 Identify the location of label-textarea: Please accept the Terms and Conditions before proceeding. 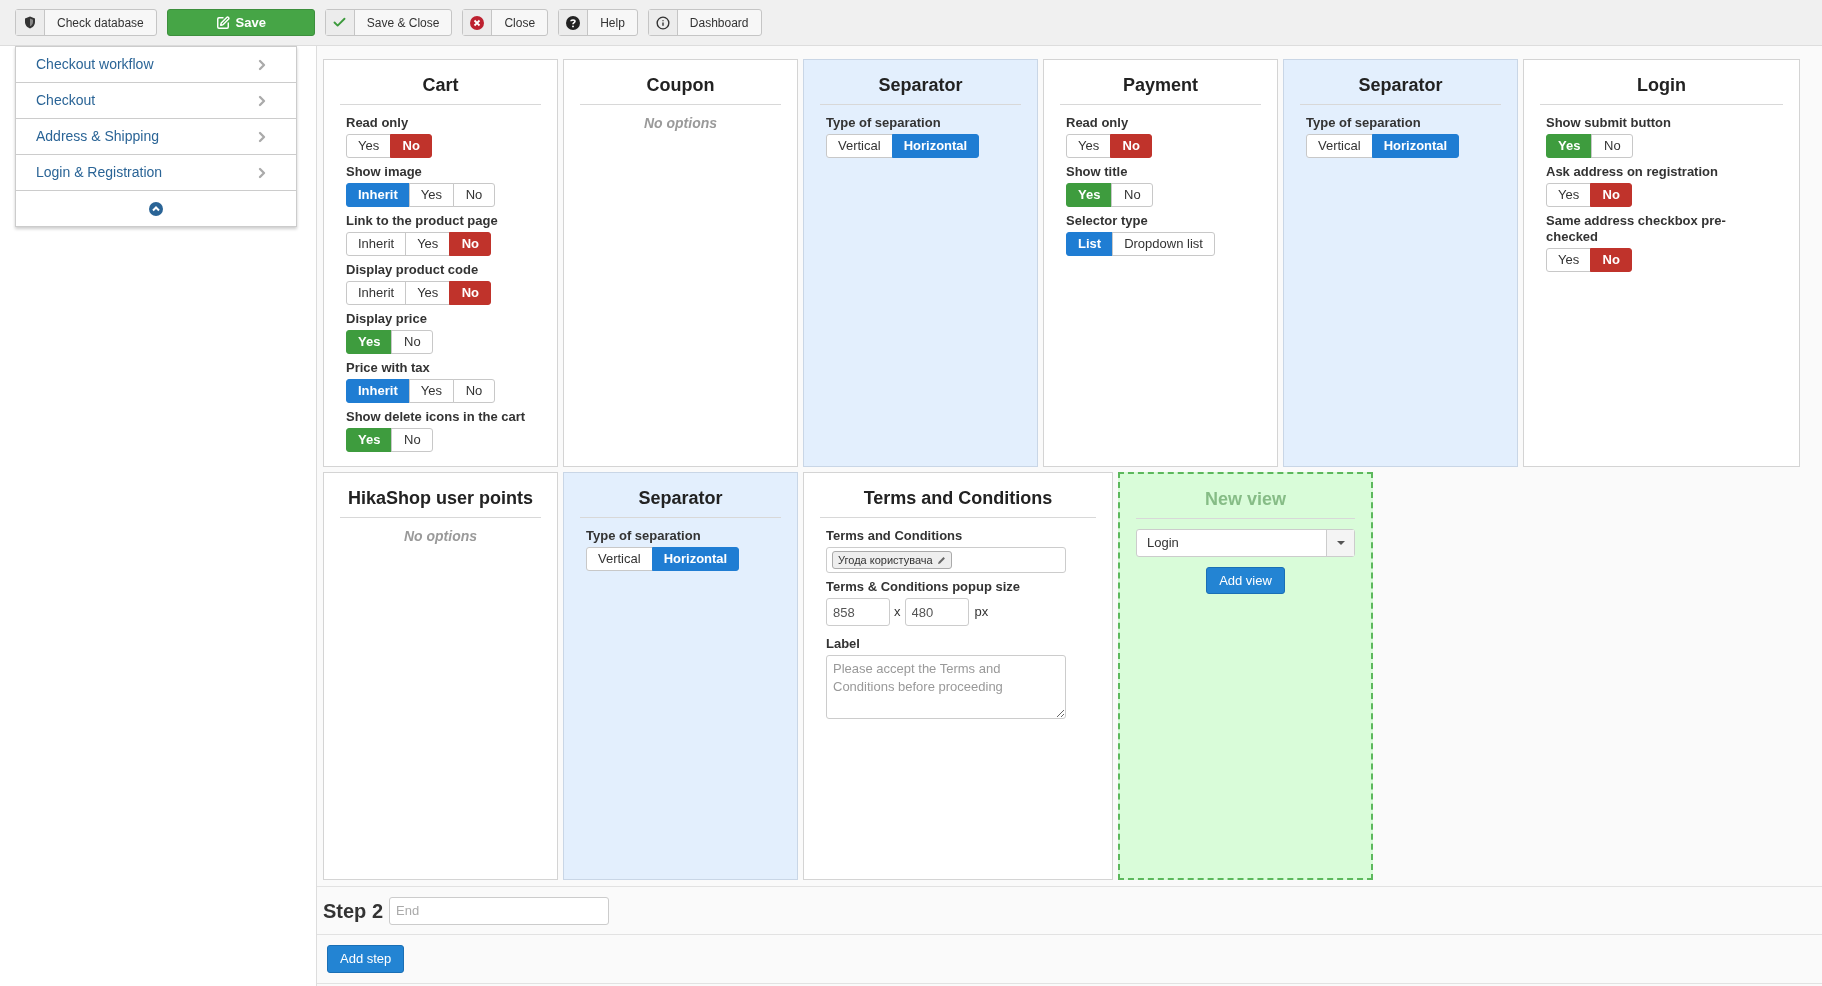
(946, 687).